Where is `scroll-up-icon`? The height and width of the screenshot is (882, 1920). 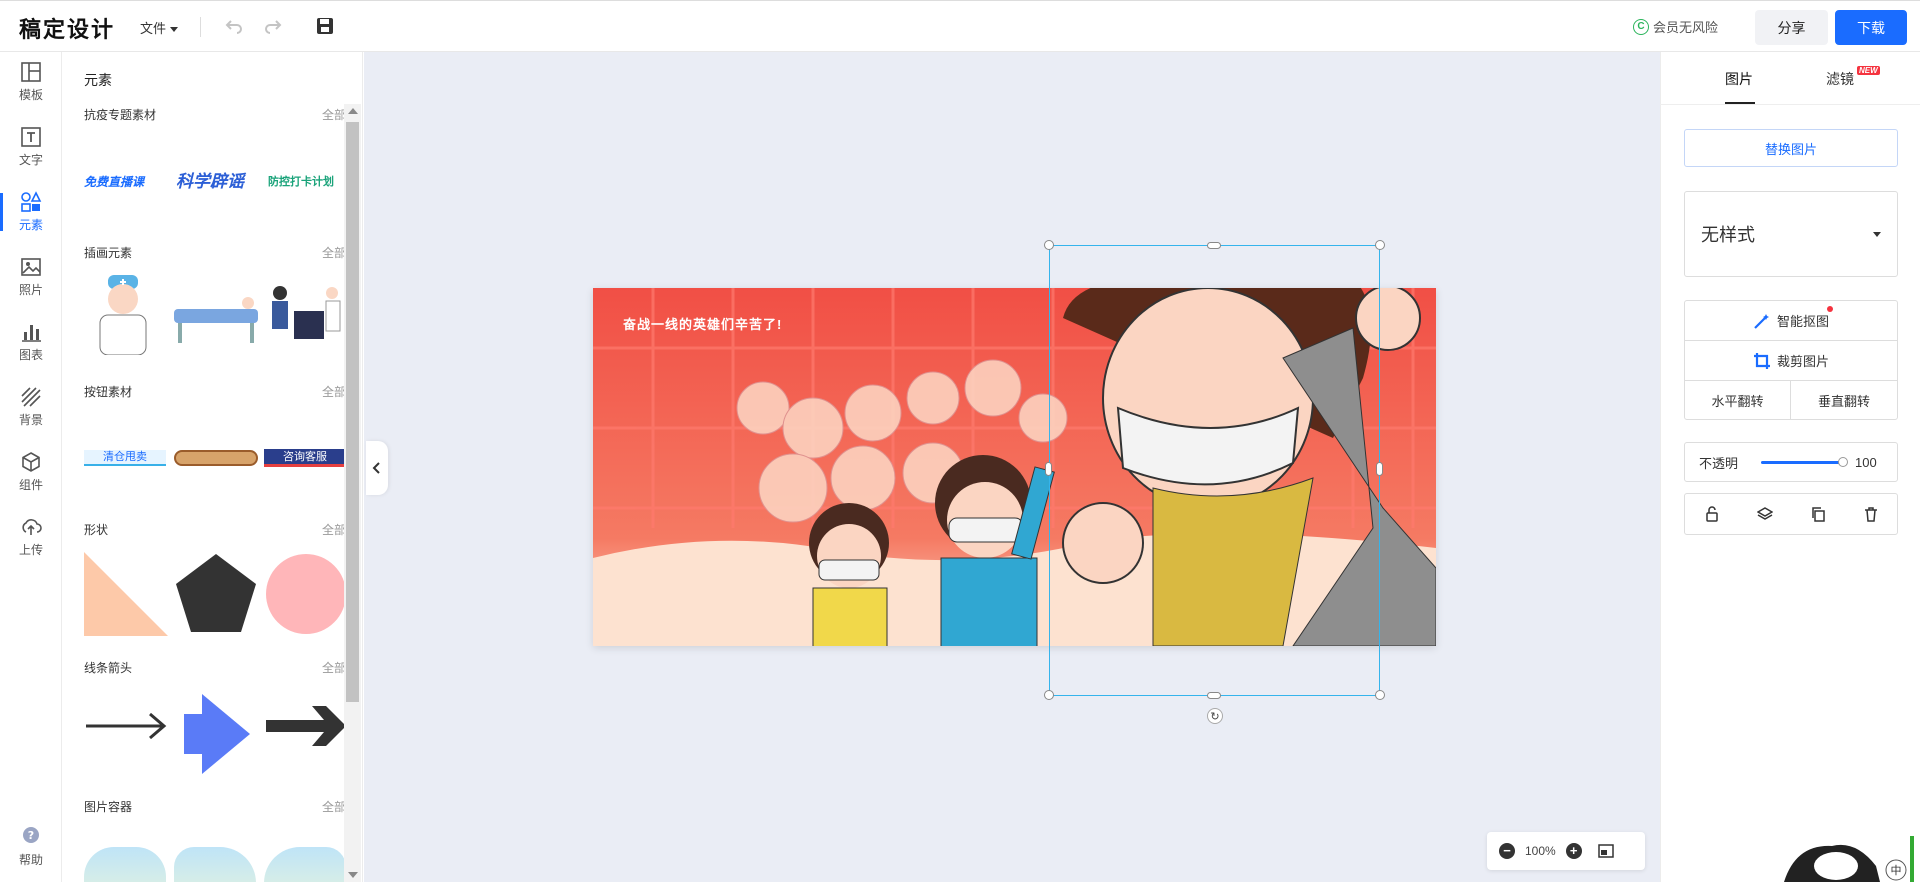 scroll-up-icon is located at coordinates (353, 111).